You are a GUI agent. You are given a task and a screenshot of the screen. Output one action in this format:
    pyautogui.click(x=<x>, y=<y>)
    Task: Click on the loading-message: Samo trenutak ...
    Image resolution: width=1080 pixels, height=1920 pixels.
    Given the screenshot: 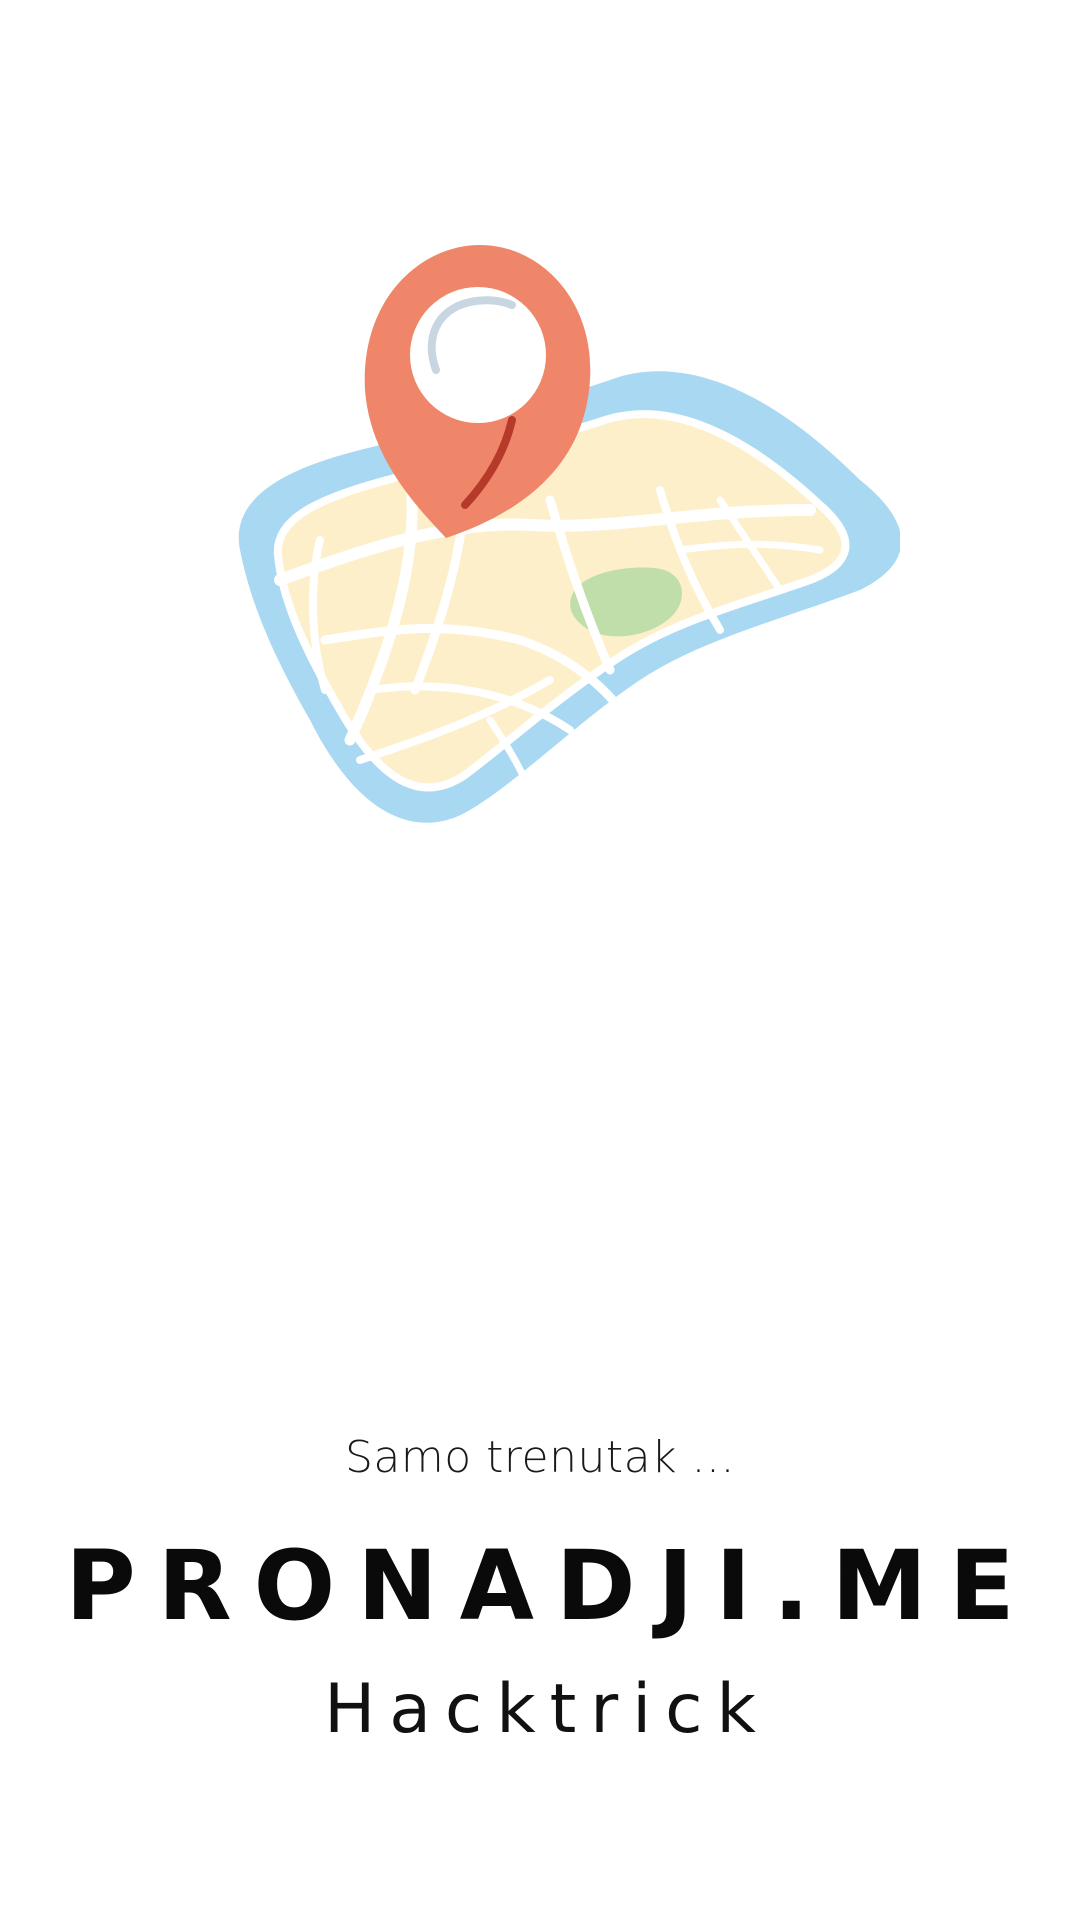 What is the action you would take?
    pyautogui.click(x=540, y=1457)
    